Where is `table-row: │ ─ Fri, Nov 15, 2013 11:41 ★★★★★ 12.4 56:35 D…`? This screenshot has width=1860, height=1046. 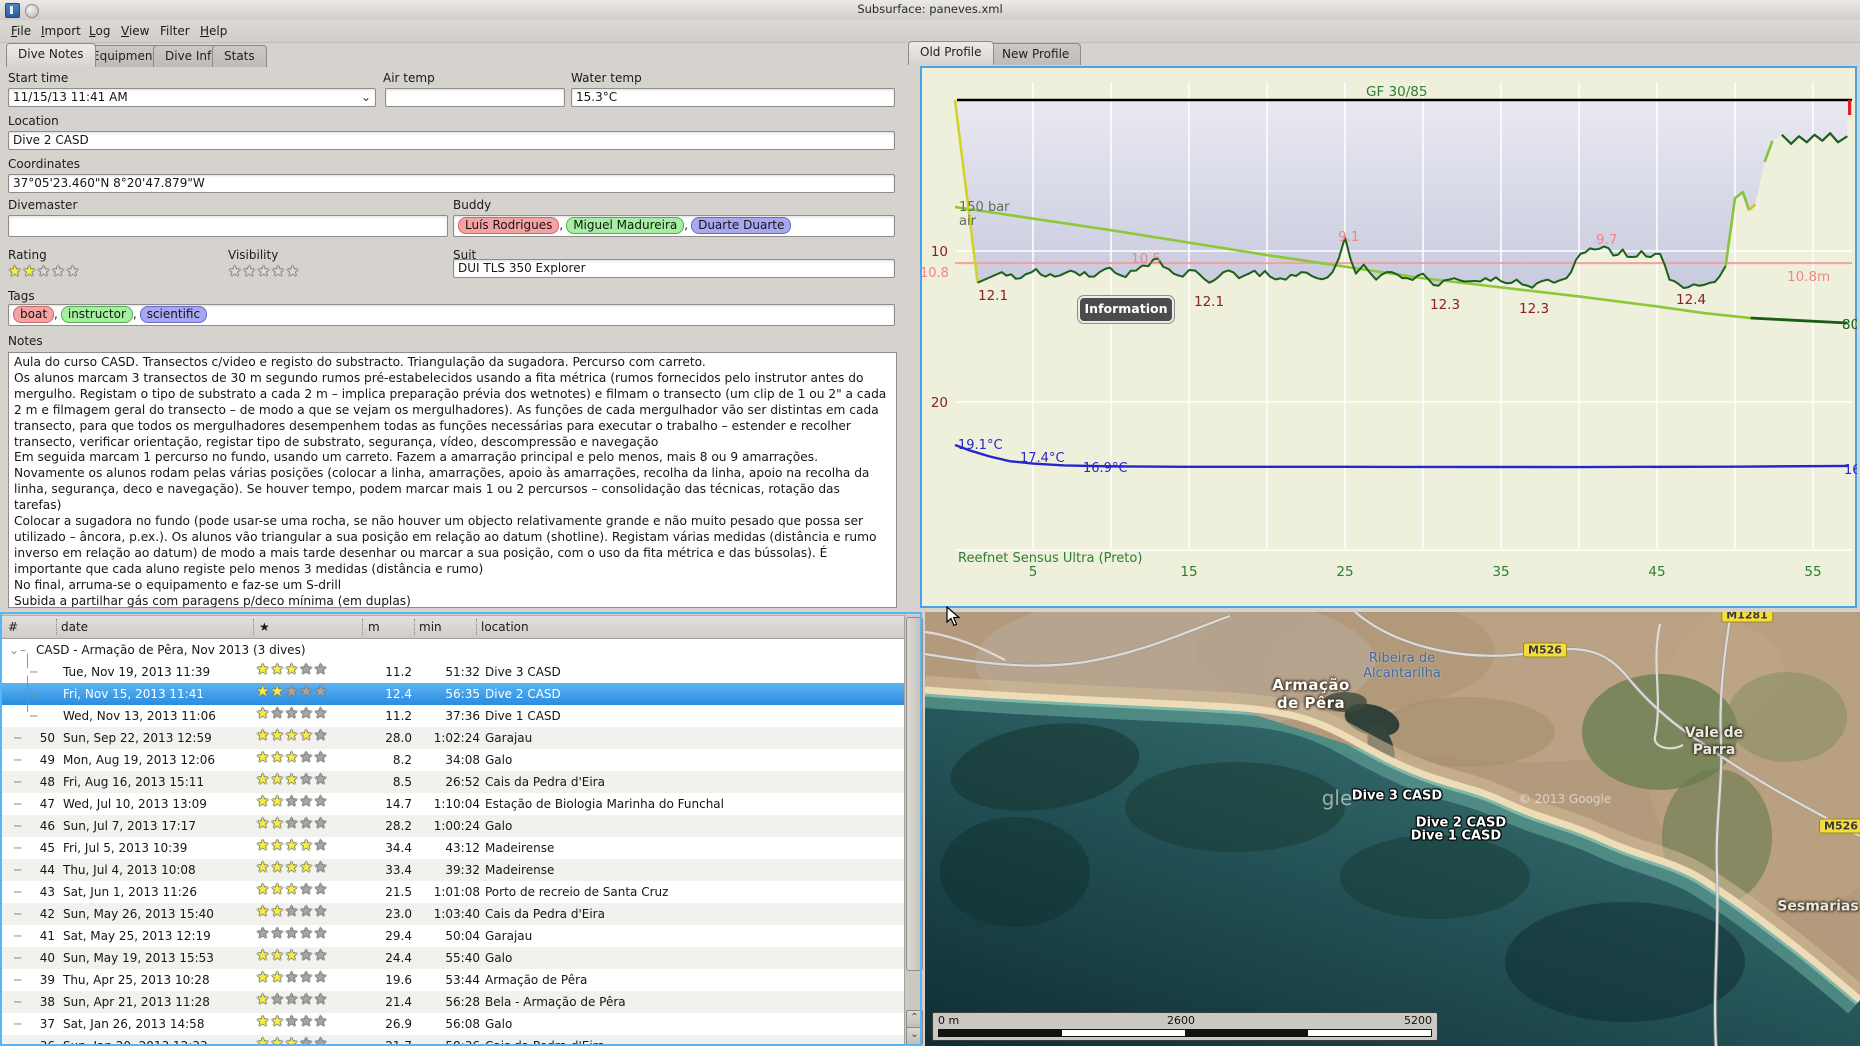 table-row: │ ─ Fri, Nov 15, 2013 11:41 ★★★★★ 12.4 56:35 D… is located at coordinates (453, 690).